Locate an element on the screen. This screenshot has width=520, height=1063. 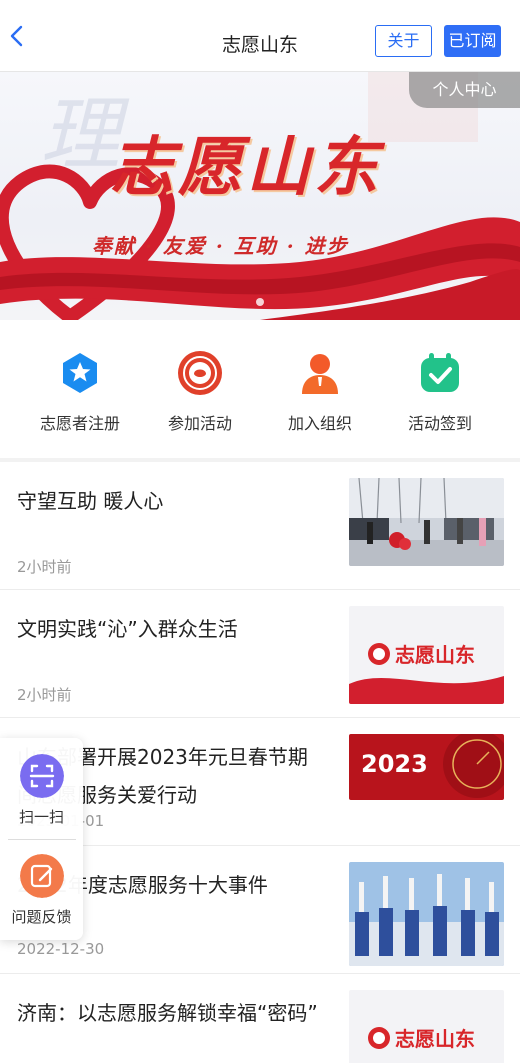
scan-label: 扫一扫 is located at coordinates (41, 817).